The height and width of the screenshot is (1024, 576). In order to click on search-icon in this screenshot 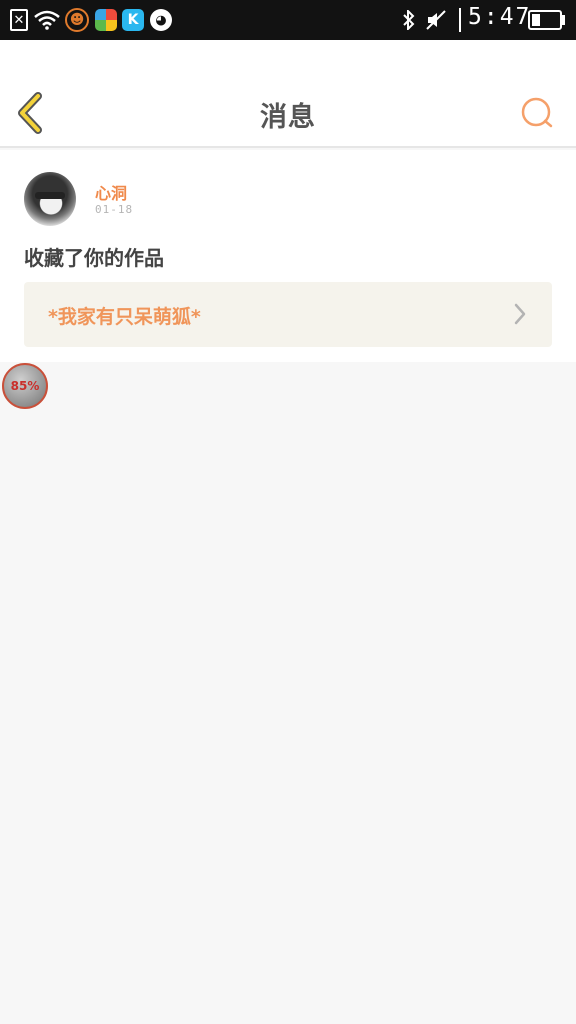, I will do `click(537, 112)`.